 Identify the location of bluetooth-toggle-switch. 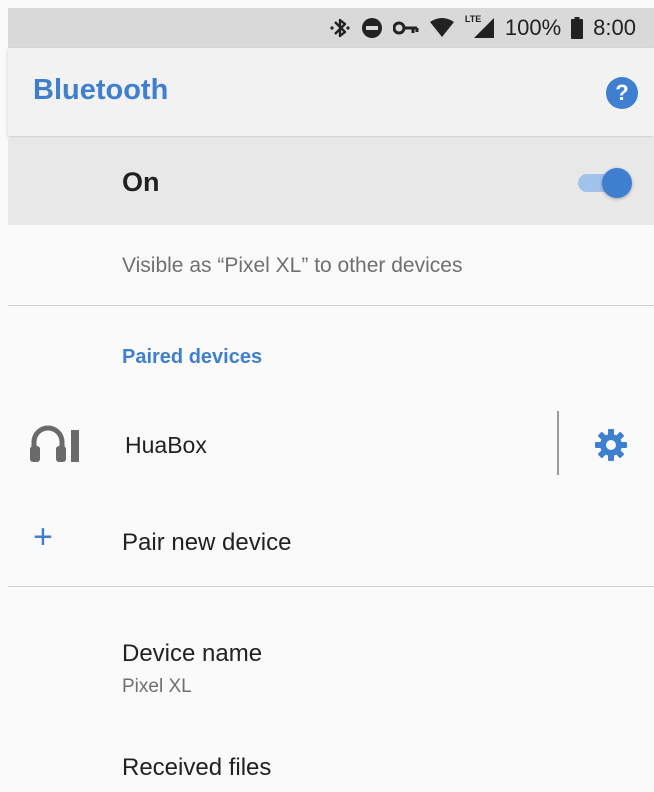
(605, 183).